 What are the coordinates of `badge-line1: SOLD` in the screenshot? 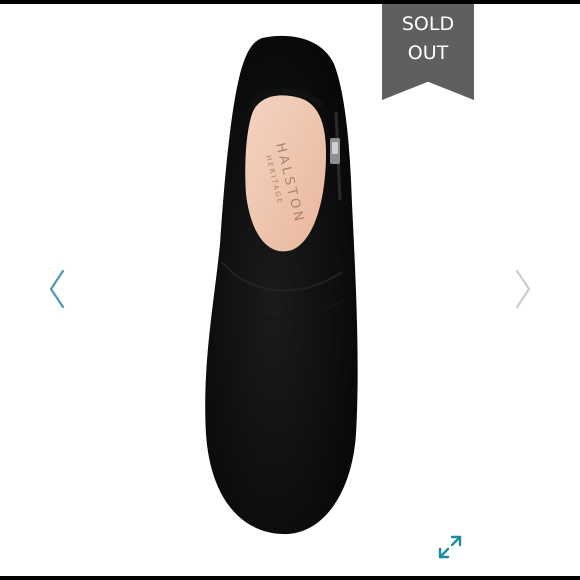 It's located at (428, 24).